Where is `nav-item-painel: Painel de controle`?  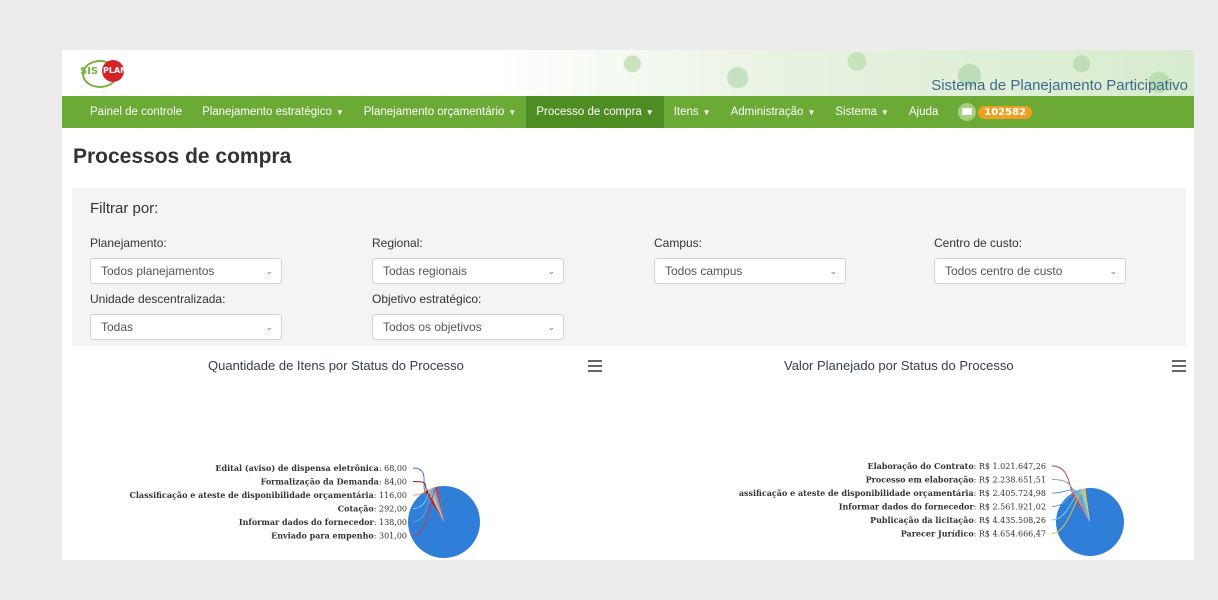 nav-item-painel: Painel de controle is located at coordinates (136, 112).